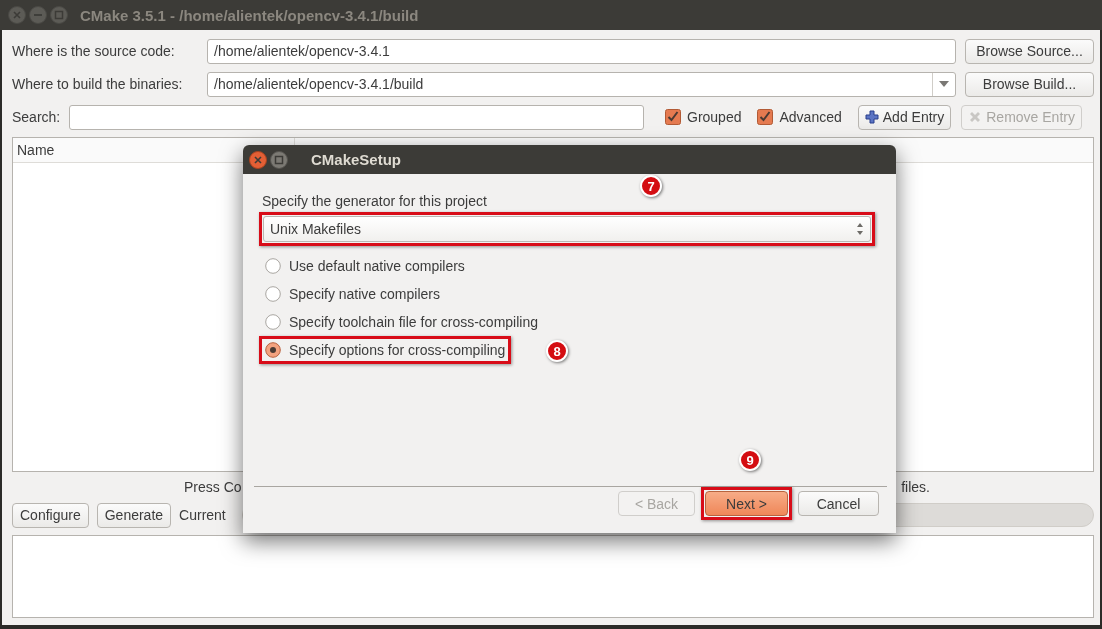 Image resolution: width=1102 pixels, height=629 pixels. I want to click on radio-label: Specify options for cross-compiling, so click(397, 350).